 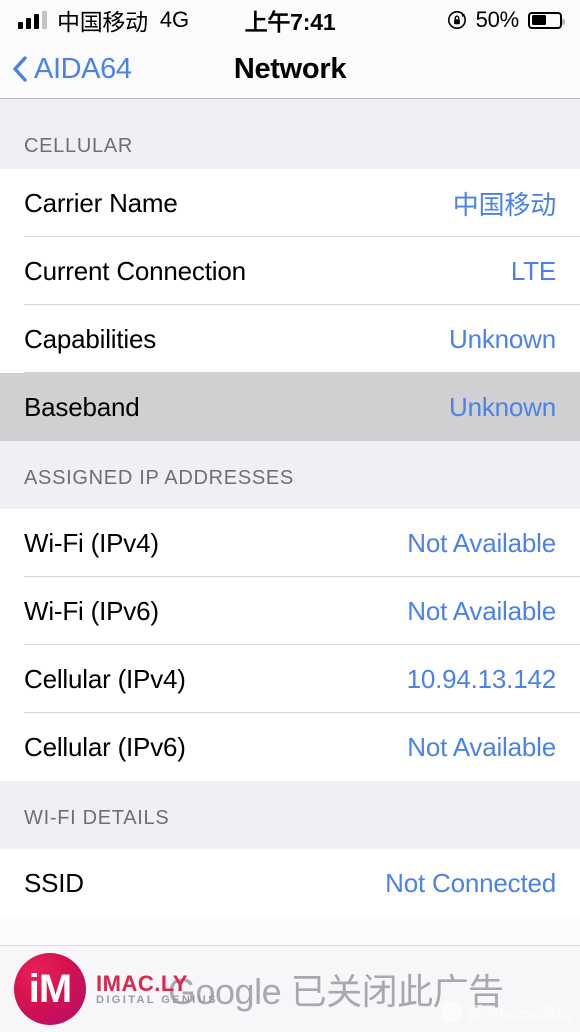 I want to click on watermark-title: IMAC.LY, so click(x=142, y=983).